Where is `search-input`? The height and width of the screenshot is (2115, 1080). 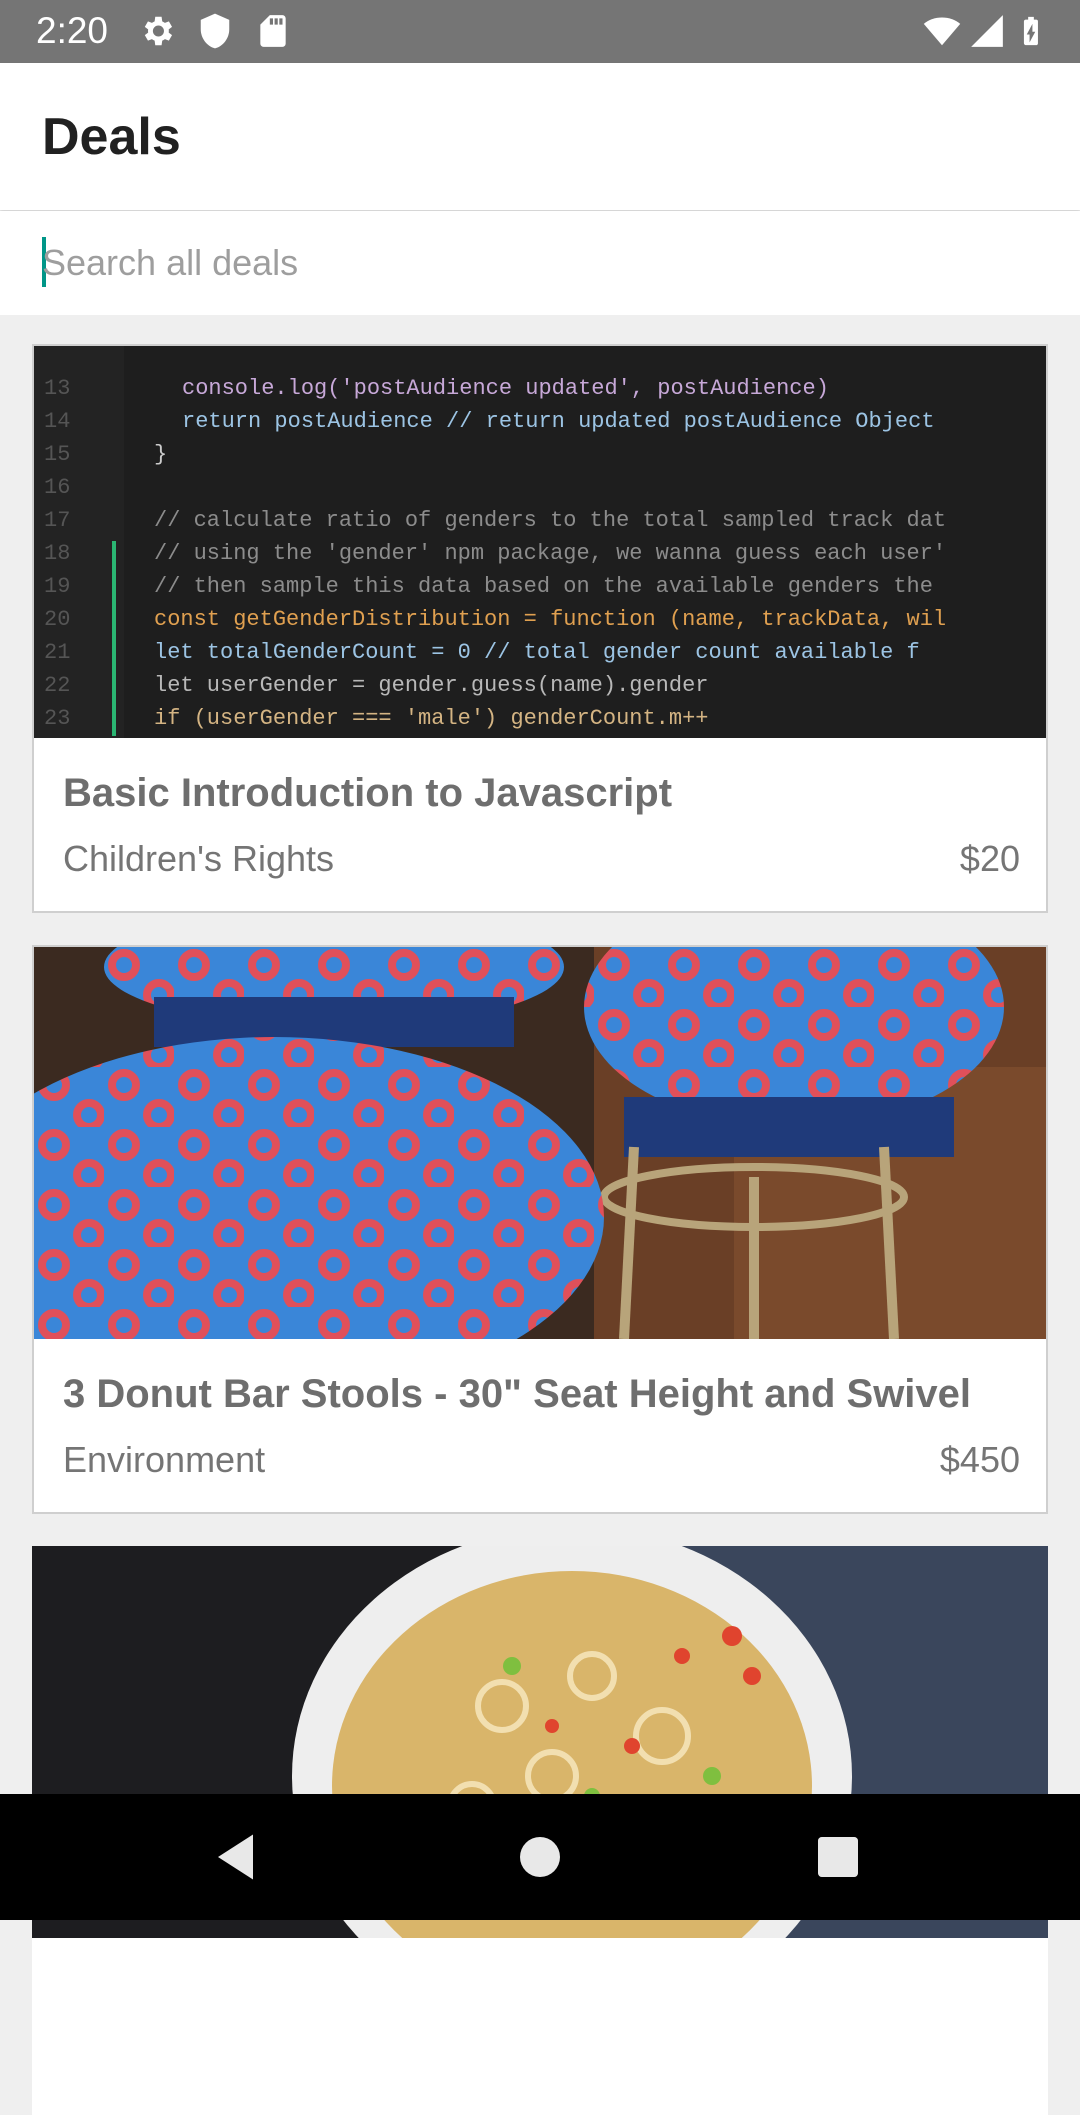
search-input is located at coordinates (532, 263).